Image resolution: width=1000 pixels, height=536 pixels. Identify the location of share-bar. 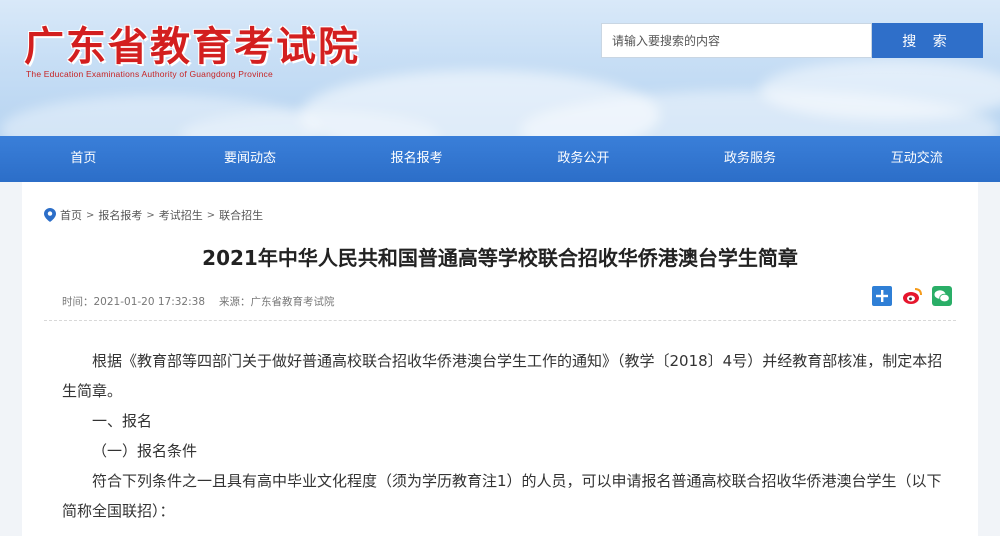
(912, 296).